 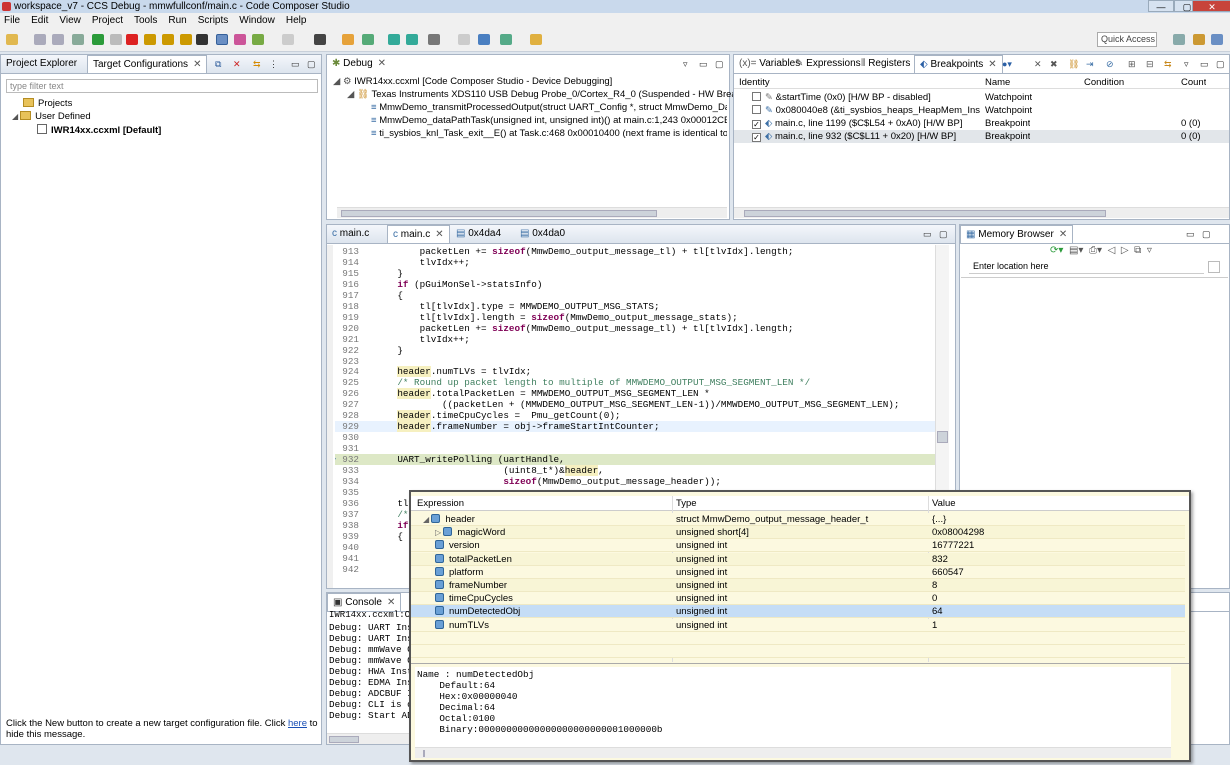 What do you see at coordinates (635, 361) in the screenshot?
I see `code-line: 923` at bounding box center [635, 361].